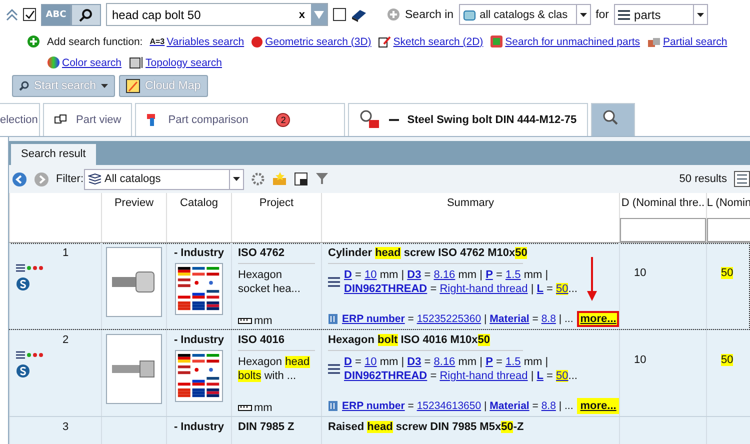 This screenshot has height=444, width=750. What do you see at coordinates (301, 14) in the screenshot?
I see `clear-button: x` at bounding box center [301, 14].